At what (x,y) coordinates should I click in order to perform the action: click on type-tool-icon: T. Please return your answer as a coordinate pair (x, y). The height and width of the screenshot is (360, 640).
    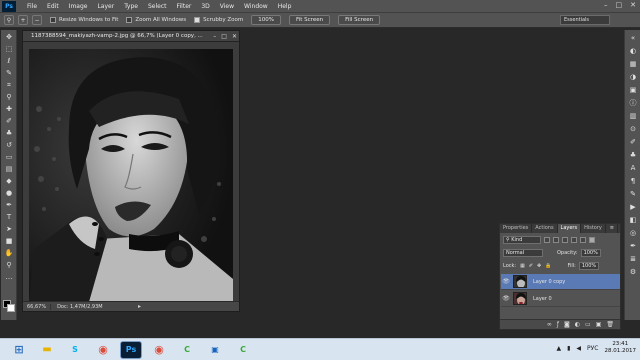
    Looking at the image, I should click on (9, 217).